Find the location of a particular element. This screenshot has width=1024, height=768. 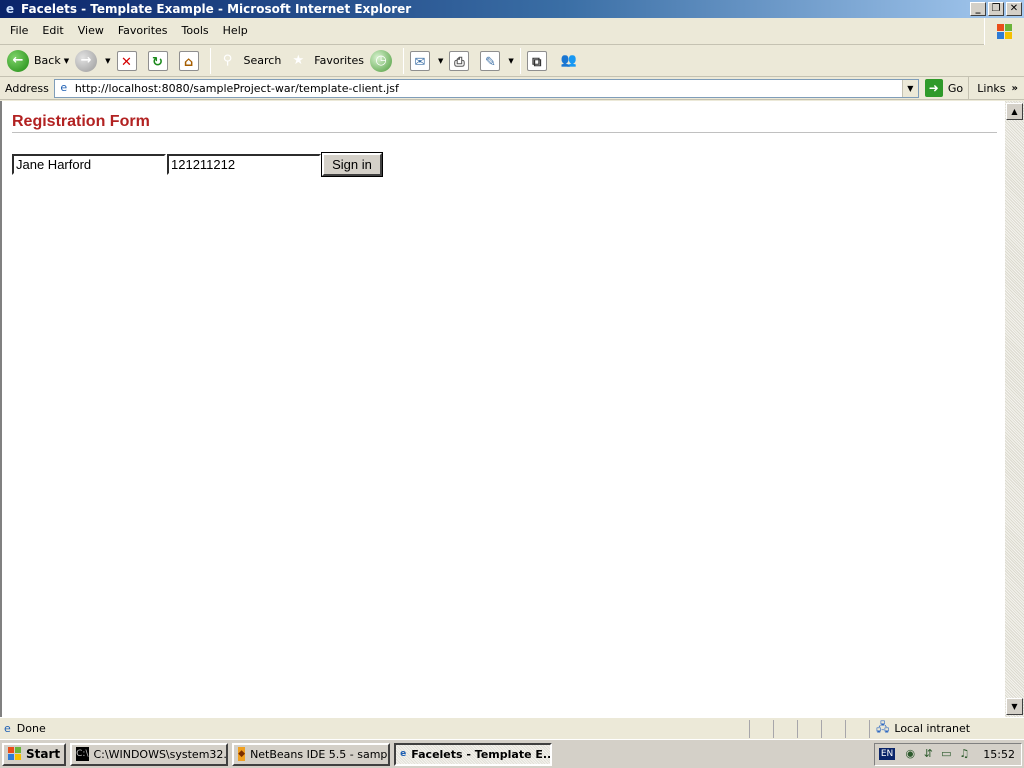

forward-button: → ▼ is located at coordinates (92, 61).